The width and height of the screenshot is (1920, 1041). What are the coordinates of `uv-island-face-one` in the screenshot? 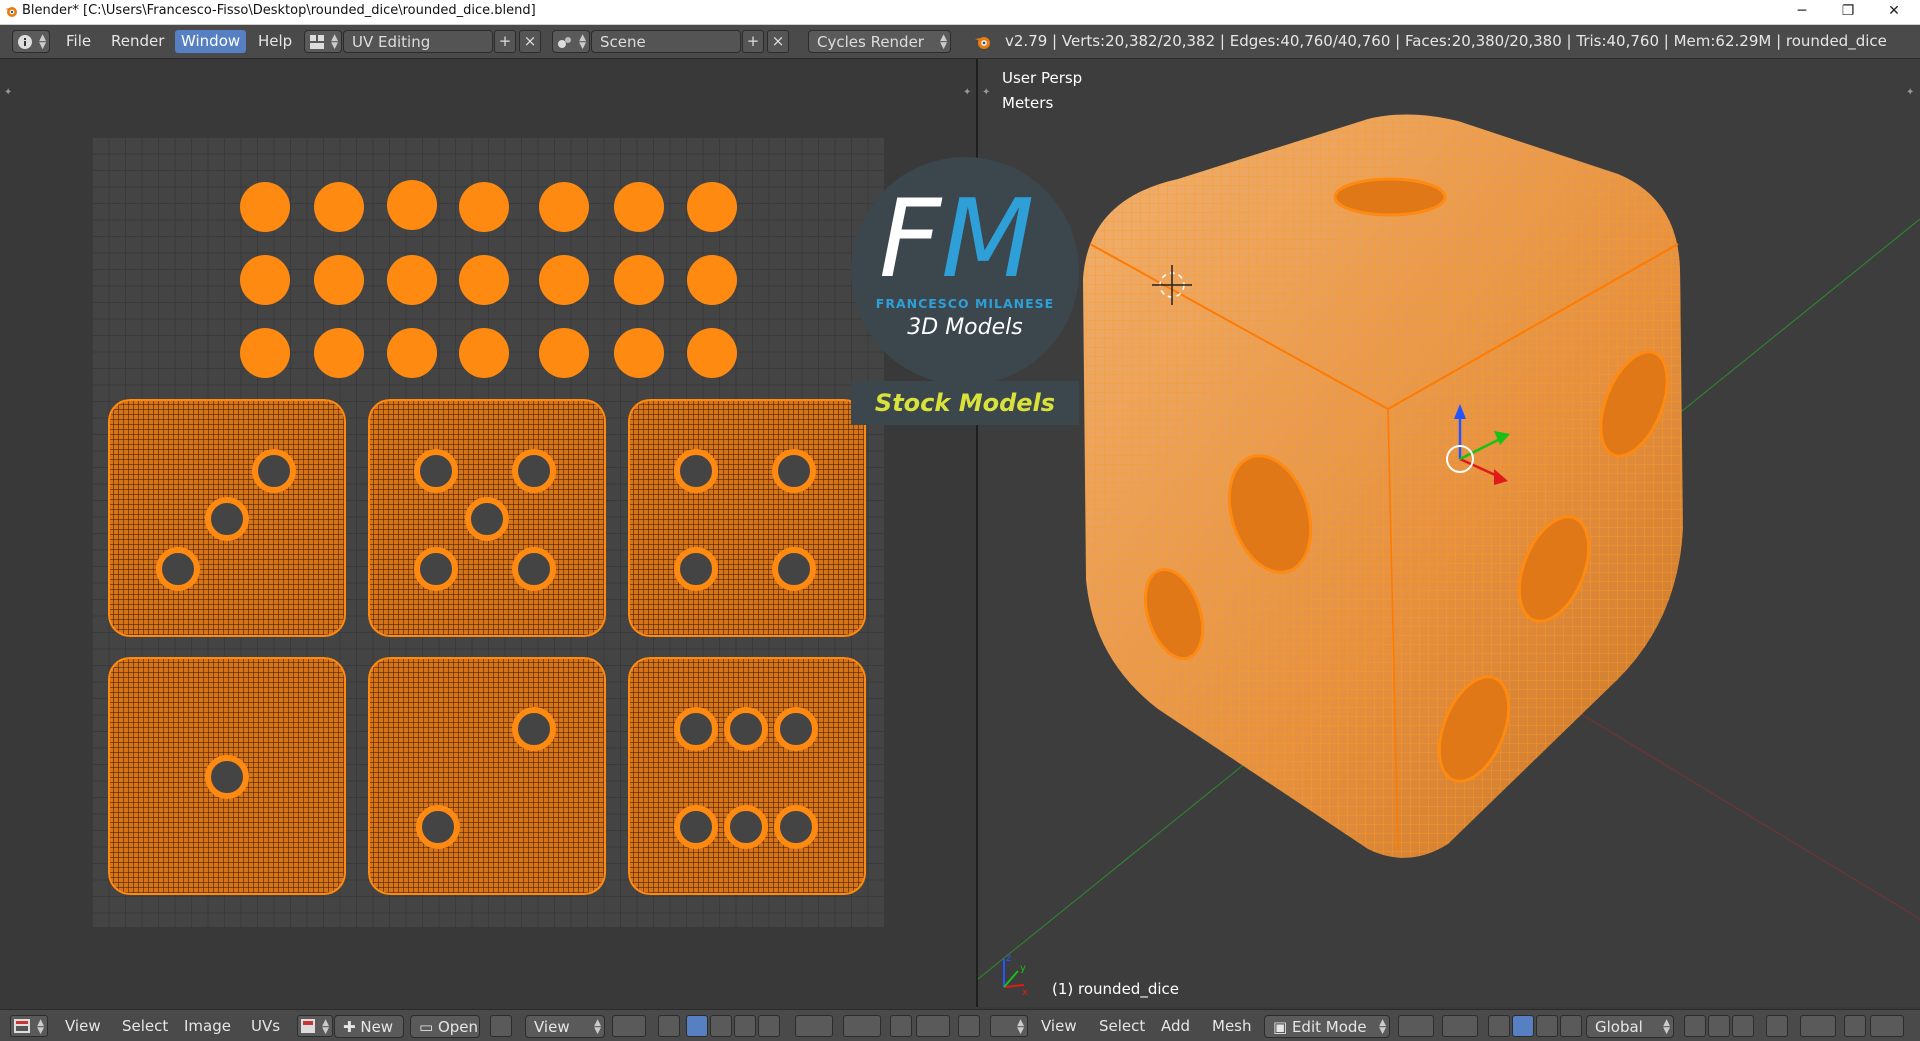 It's located at (227, 776).